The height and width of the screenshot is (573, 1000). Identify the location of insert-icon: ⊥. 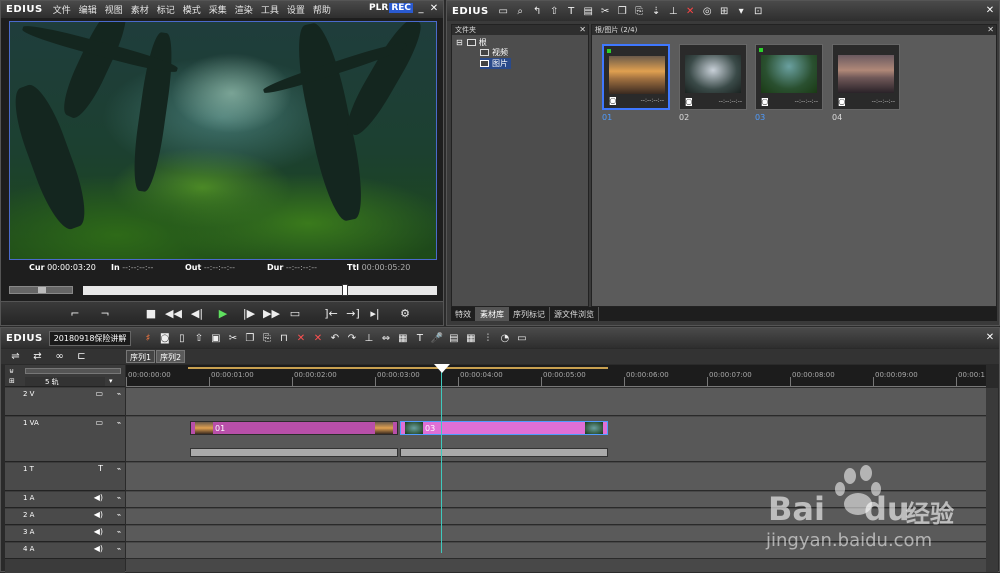
(673, 11).